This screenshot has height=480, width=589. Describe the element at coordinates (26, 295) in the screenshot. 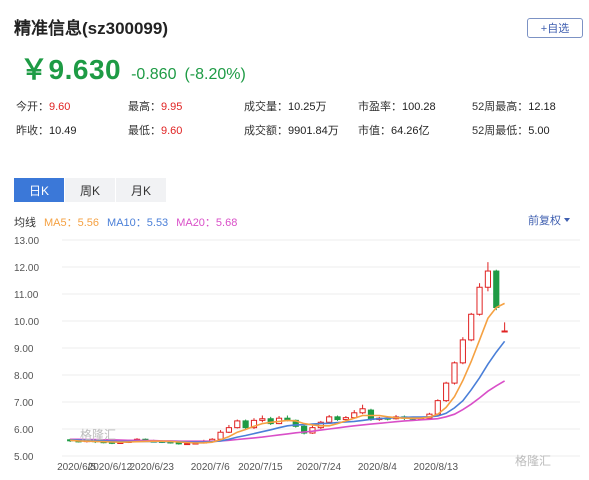

I see `y-tick-label: 11.00` at that location.